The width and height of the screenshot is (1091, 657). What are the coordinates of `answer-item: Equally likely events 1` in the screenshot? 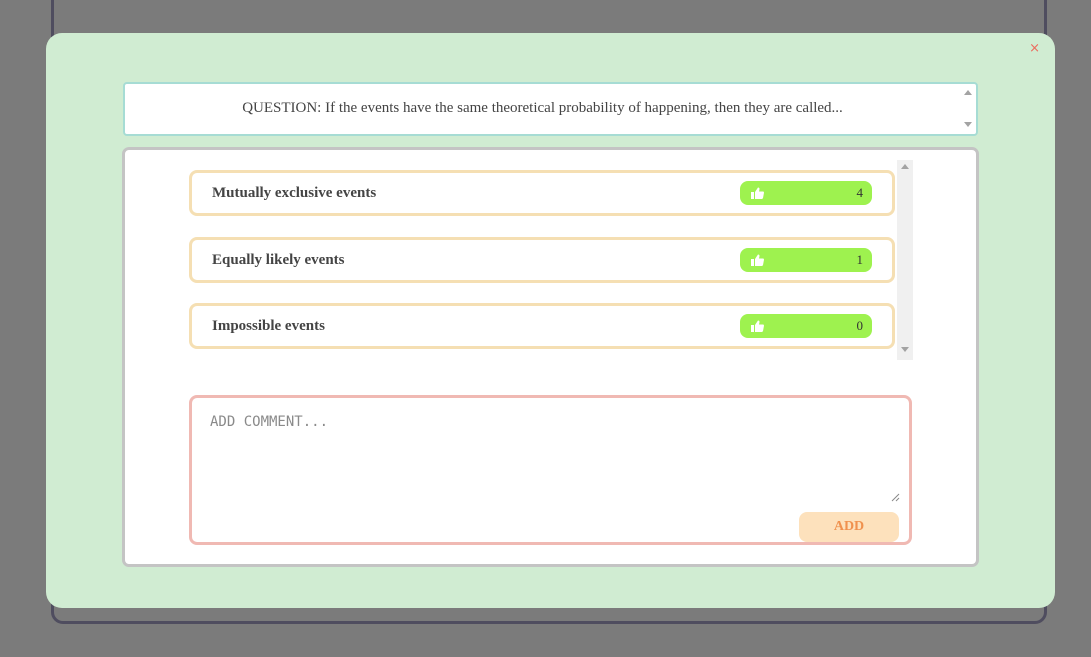 It's located at (542, 260).